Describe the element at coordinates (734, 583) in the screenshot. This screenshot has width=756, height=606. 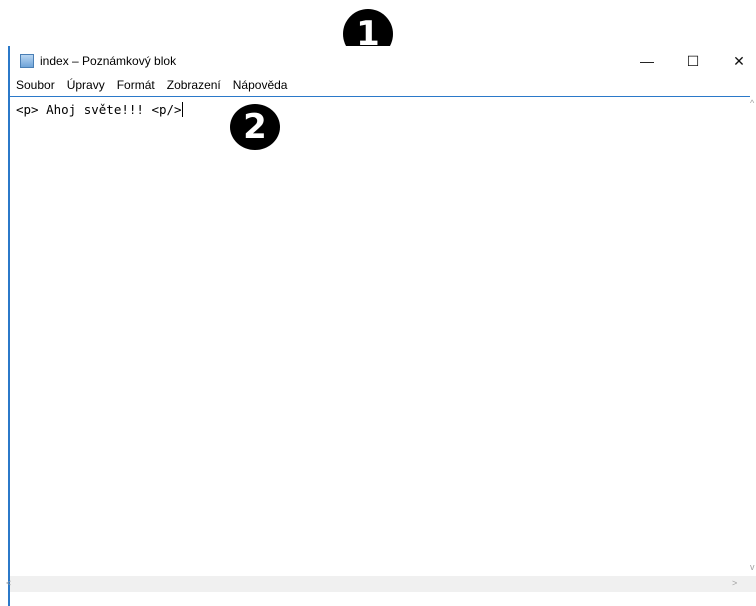
I see `scroll-right-icon: >` at that location.